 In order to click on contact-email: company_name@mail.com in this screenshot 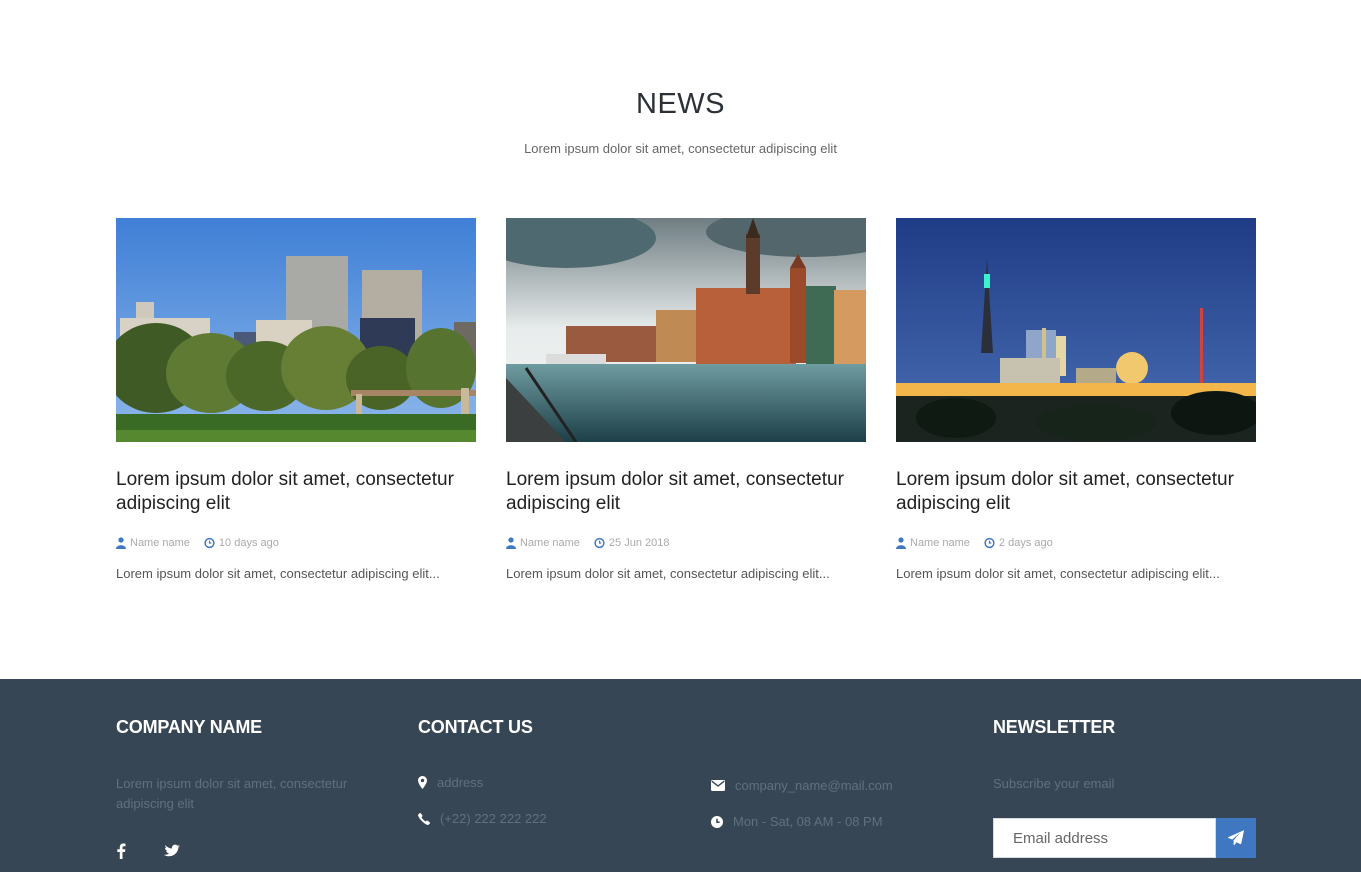, I will do `click(802, 785)`.